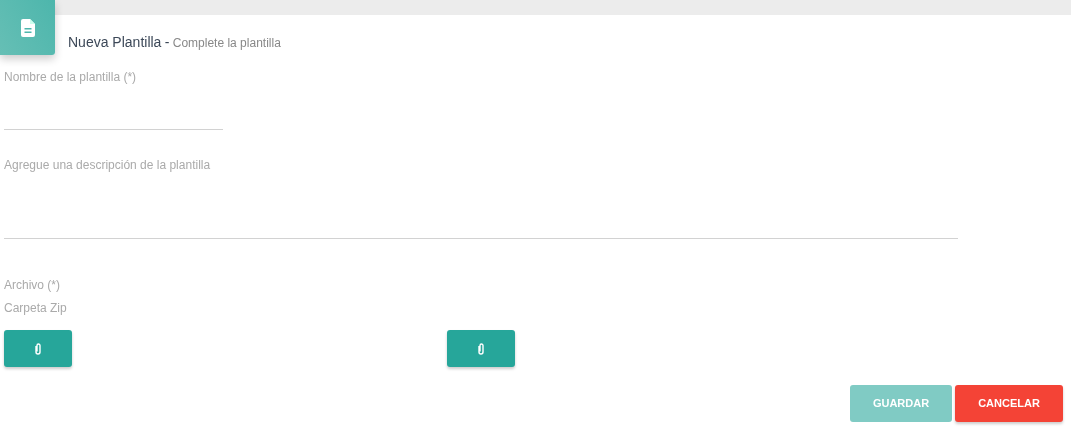 This screenshot has height=427, width=1071. I want to click on file-hint: Carpeta Zip, so click(36, 308).